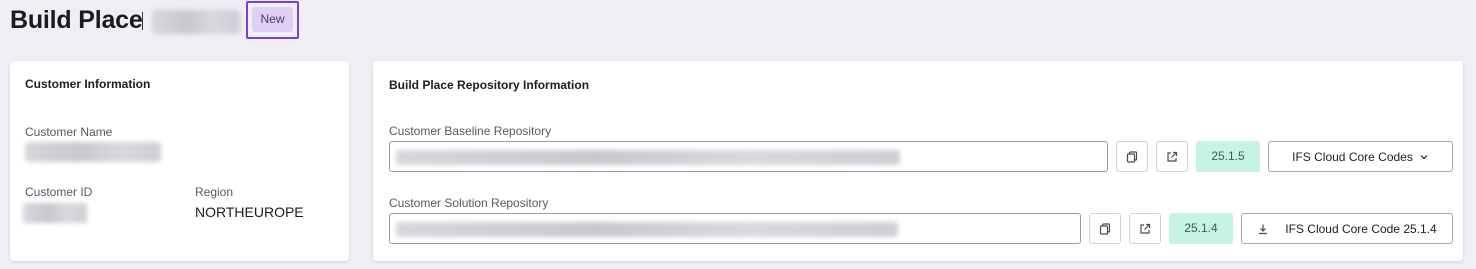 The height and width of the screenshot is (269, 1476). I want to click on repository-info-title: Build Place Repository Information, so click(489, 85).